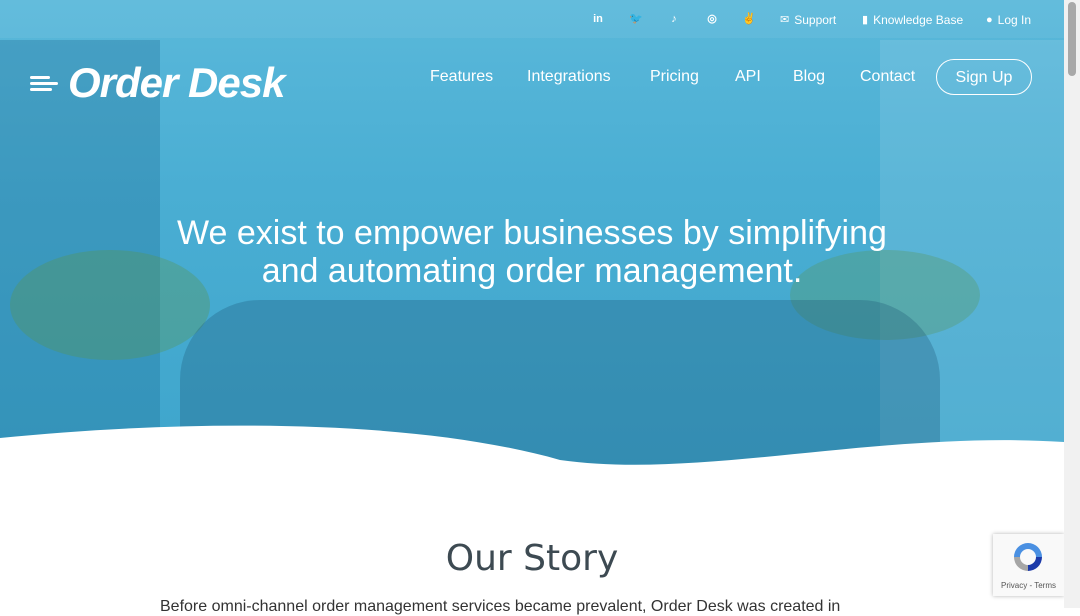 The height and width of the screenshot is (616, 1080). I want to click on knowledge-base-label: Knowledge Base, so click(918, 20).